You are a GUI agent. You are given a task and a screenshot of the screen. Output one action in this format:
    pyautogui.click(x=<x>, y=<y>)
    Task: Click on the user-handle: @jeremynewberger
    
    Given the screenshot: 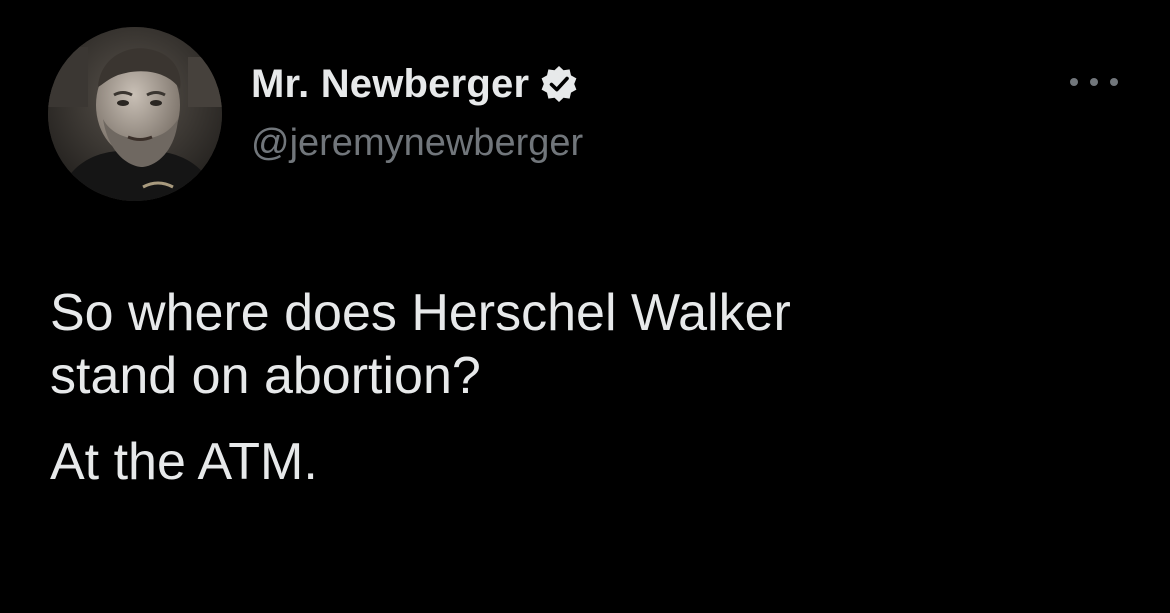 What is the action you would take?
    pyautogui.click(x=417, y=143)
    